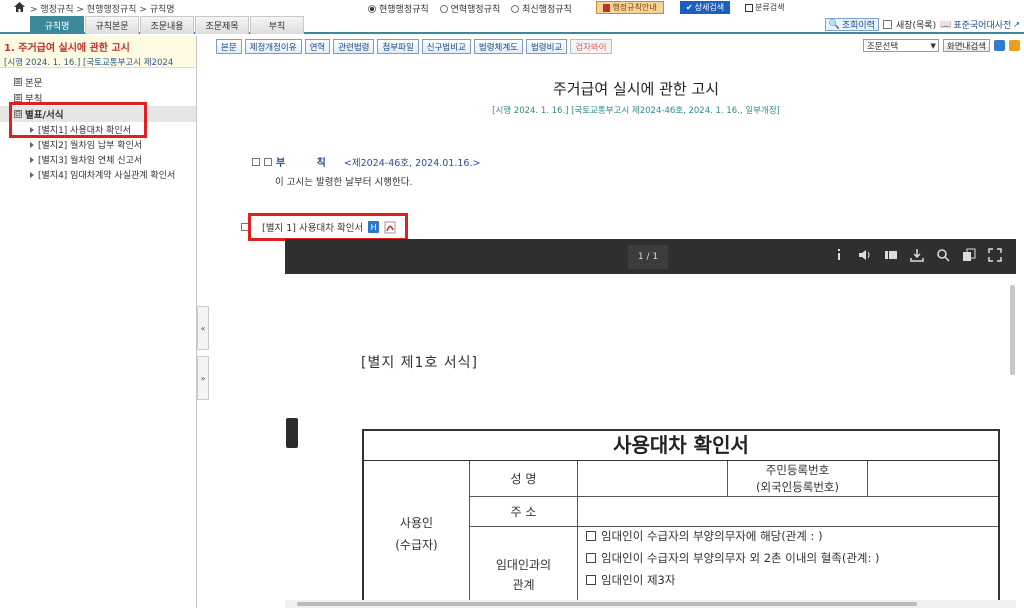 The height and width of the screenshot is (608, 1024). I want to click on relation-option-1: 임대인이 수급자의 부양의무자에 해당(관계 : ), so click(733, 536).